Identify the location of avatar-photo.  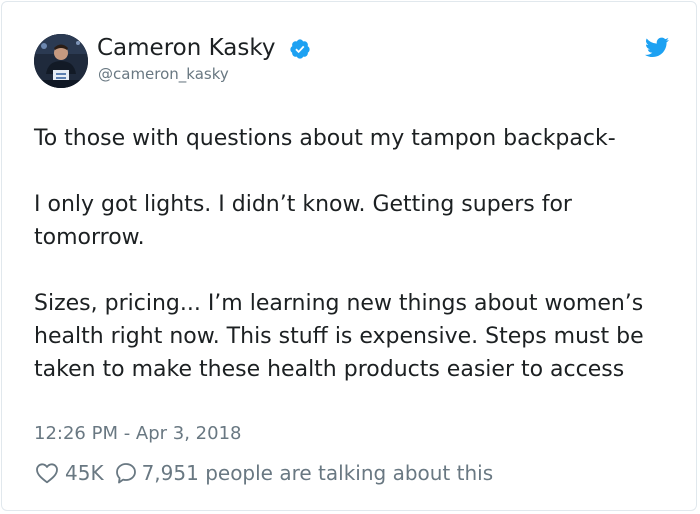
(61, 61).